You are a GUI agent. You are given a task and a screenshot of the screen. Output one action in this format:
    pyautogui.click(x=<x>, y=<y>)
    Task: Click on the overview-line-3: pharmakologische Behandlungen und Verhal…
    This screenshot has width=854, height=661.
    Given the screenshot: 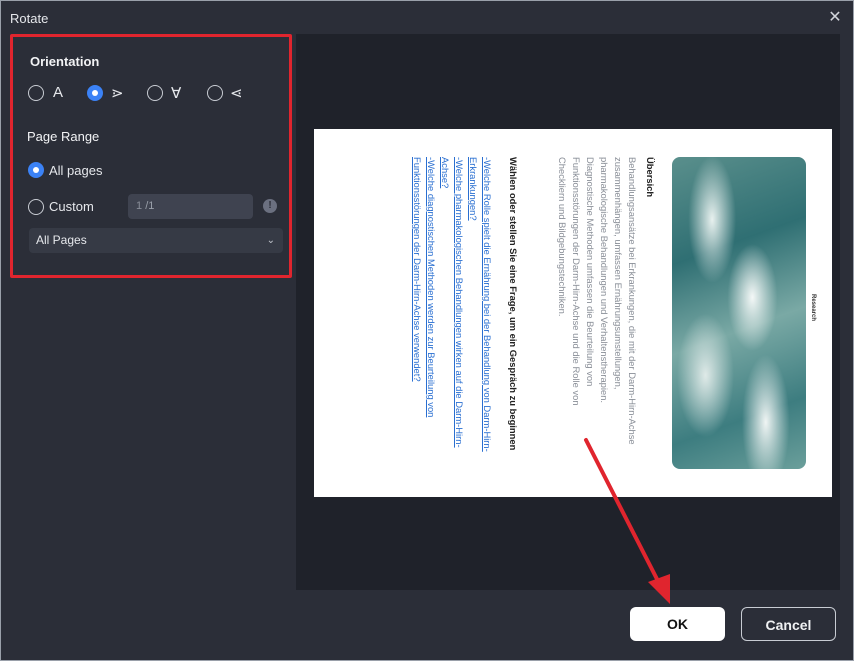 What is the action you would take?
    pyautogui.click(x=604, y=280)
    